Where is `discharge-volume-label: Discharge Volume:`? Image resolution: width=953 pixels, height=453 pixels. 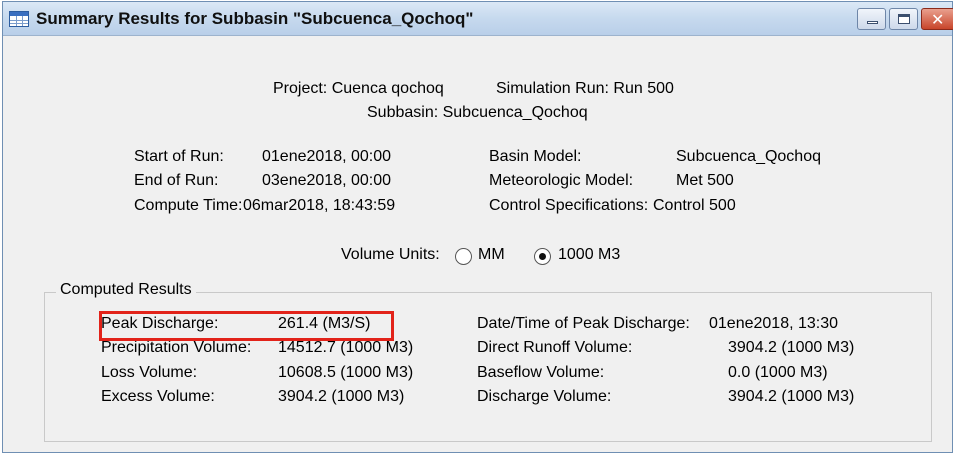
discharge-volume-label: Discharge Volume: is located at coordinates (544, 396).